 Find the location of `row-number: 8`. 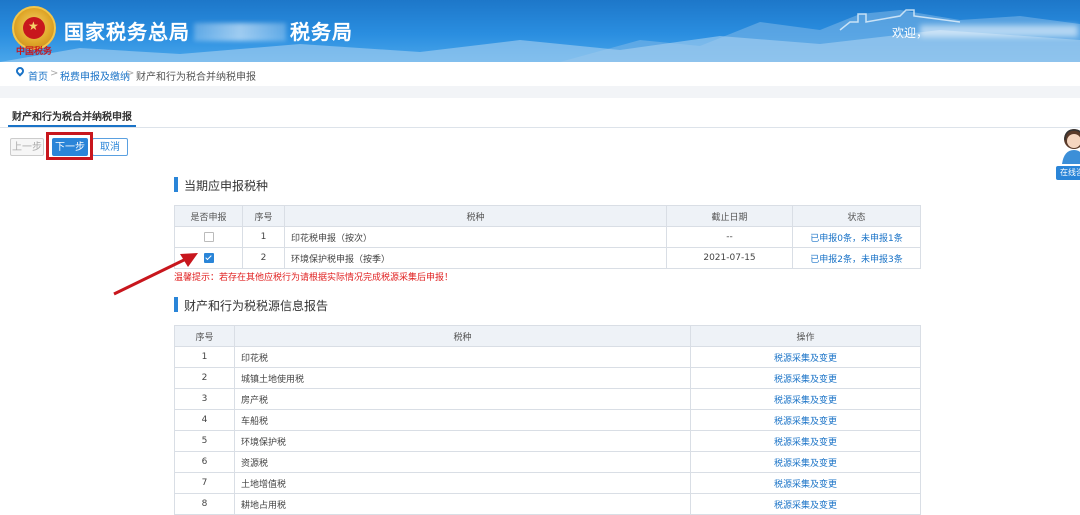

row-number: 8 is located at coordinates (204, 504).